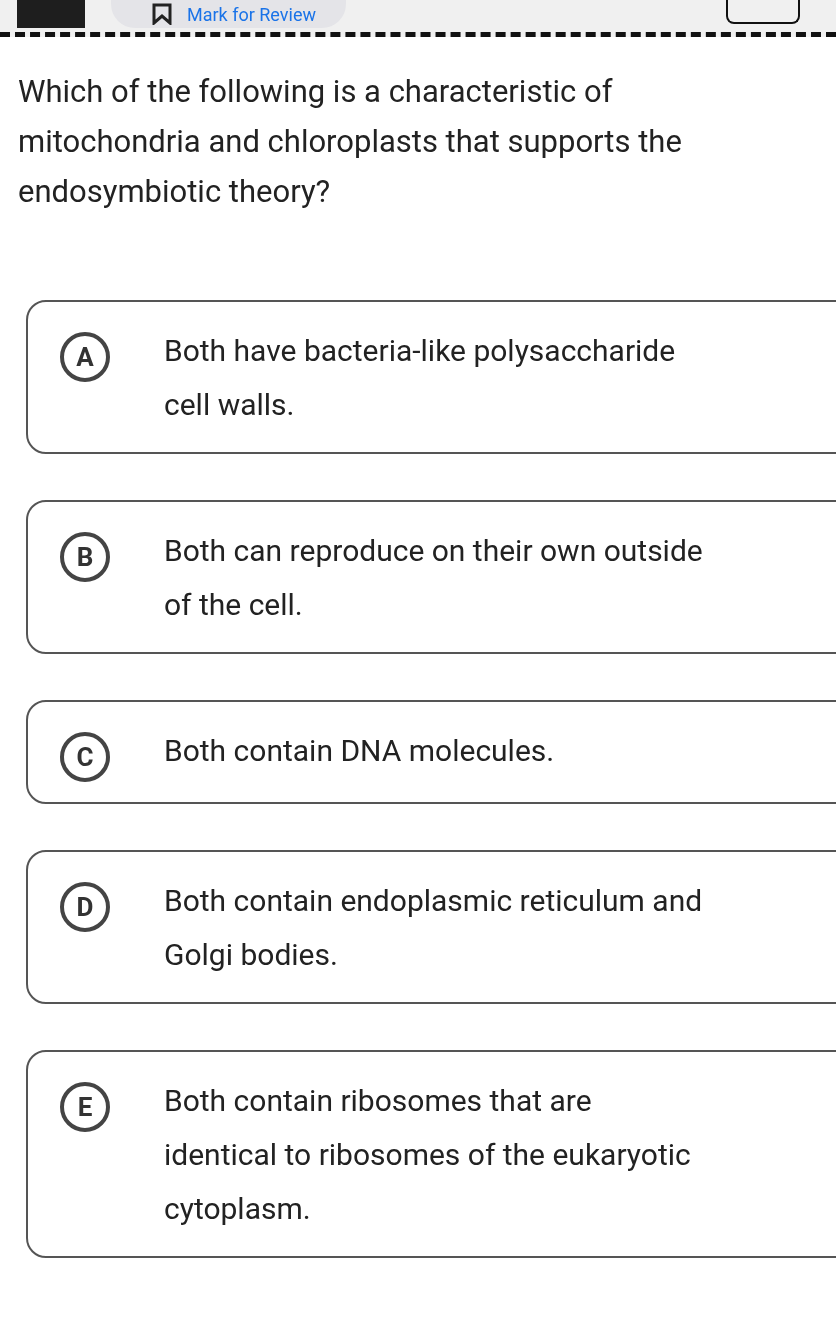  Describe the element at coordinates (85, 907) in the screenshot. I see `option-letter: D` at that location.